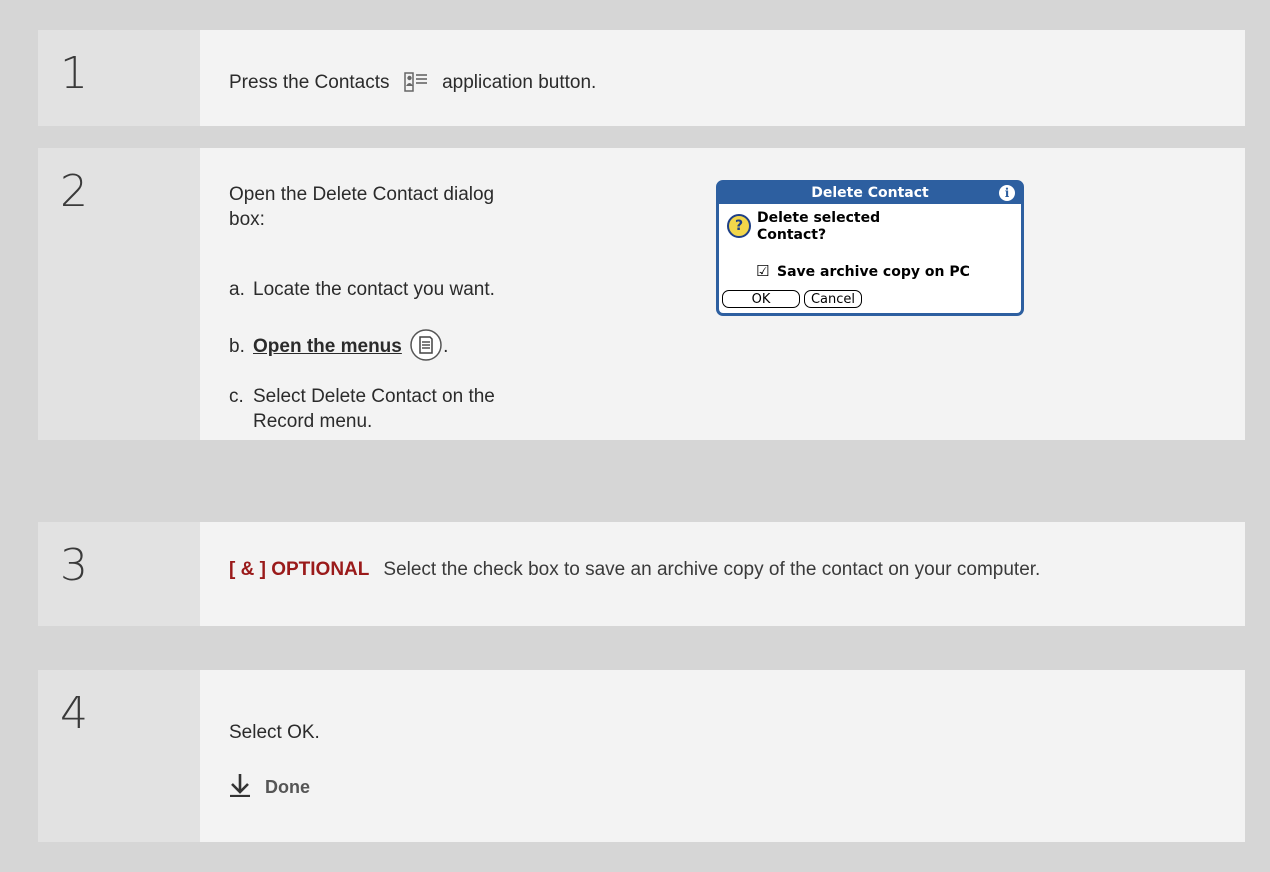 This screenshot has height=872, width=1270. Describe the element at coordinates (833, 299) in the screenshot. I see `cancel-button: Cancel` at that location.